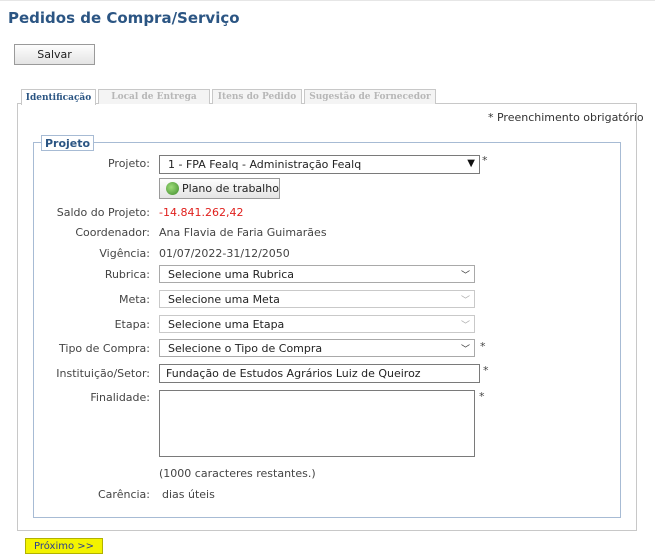 The image size is (655, 554). What do you see at coordinates (172, 188) in the screenshot?
I see `plano-icon` at bounding box center [172, 188].